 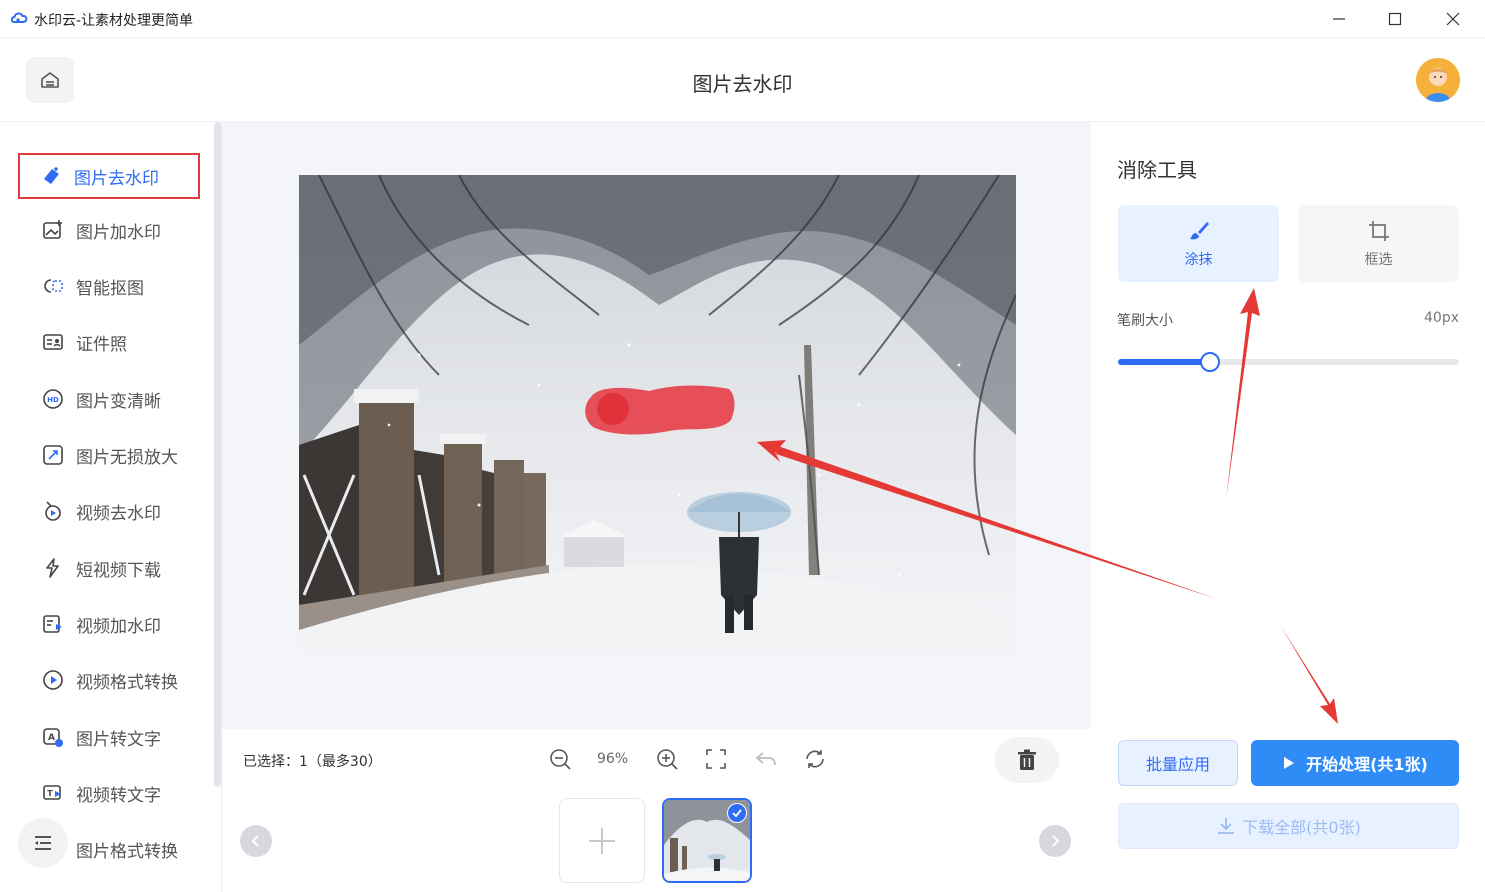 What do you see at coordinates (656, 840) in the screenshot?
I see `thumbnail-strip` at bounding box center [656, 840].